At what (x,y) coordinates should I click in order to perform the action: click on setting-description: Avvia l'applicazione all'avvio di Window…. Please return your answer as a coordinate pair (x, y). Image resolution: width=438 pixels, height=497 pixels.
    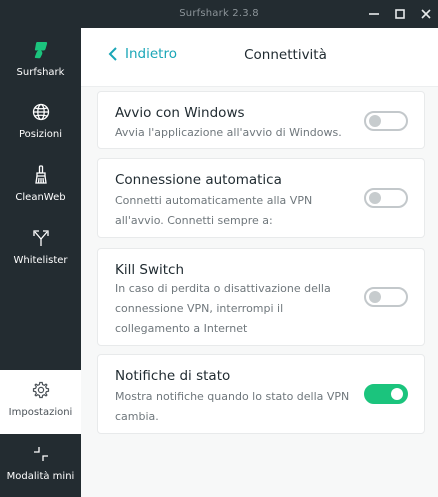
    Looking at the image, I should click on (233, 133).